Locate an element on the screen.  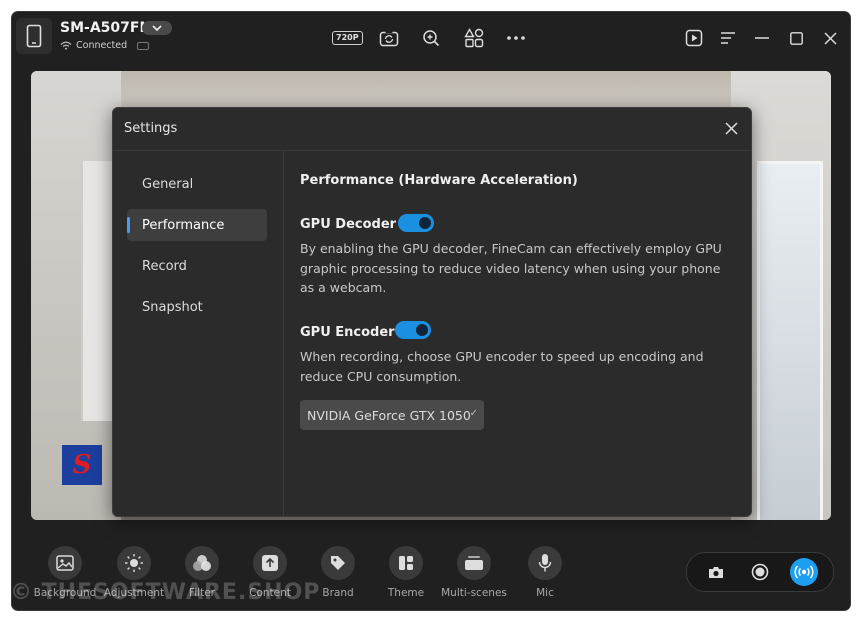
resolution-button: 720P is located at coordinates (347, 38).